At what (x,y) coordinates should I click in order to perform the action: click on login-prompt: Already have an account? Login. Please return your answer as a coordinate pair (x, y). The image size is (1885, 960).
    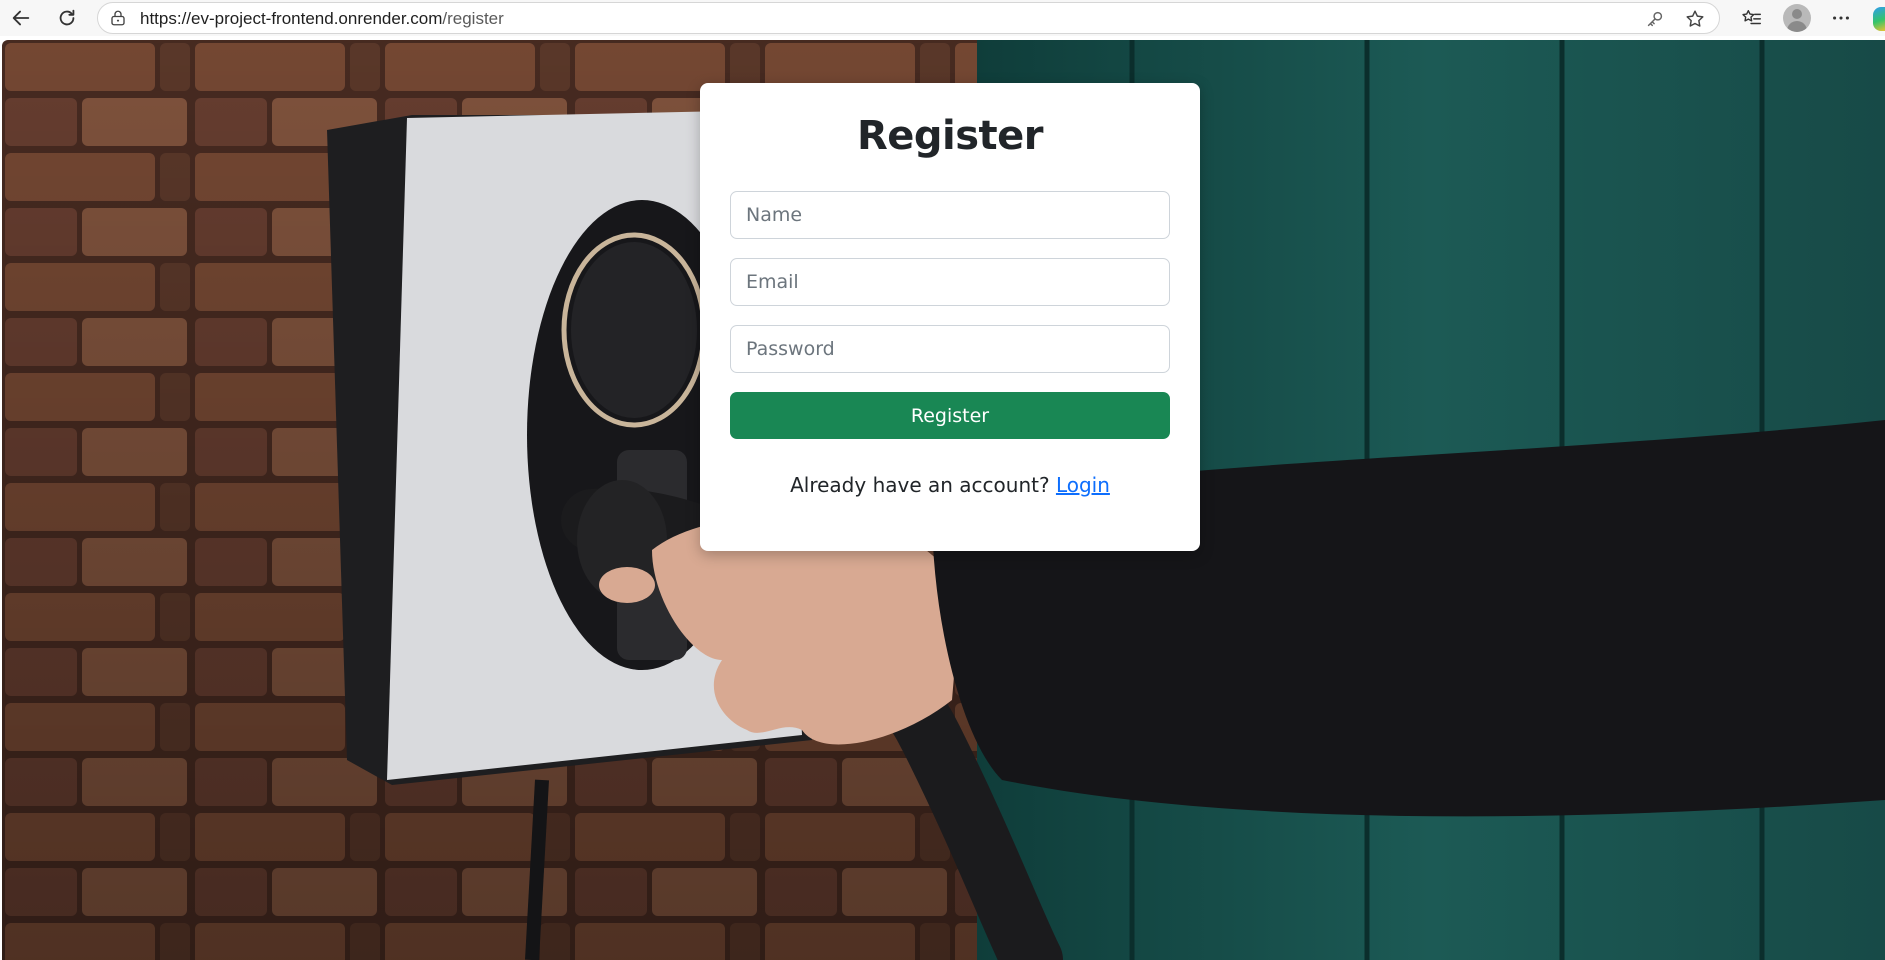
    Looking at the image, I should click on (950, 485).